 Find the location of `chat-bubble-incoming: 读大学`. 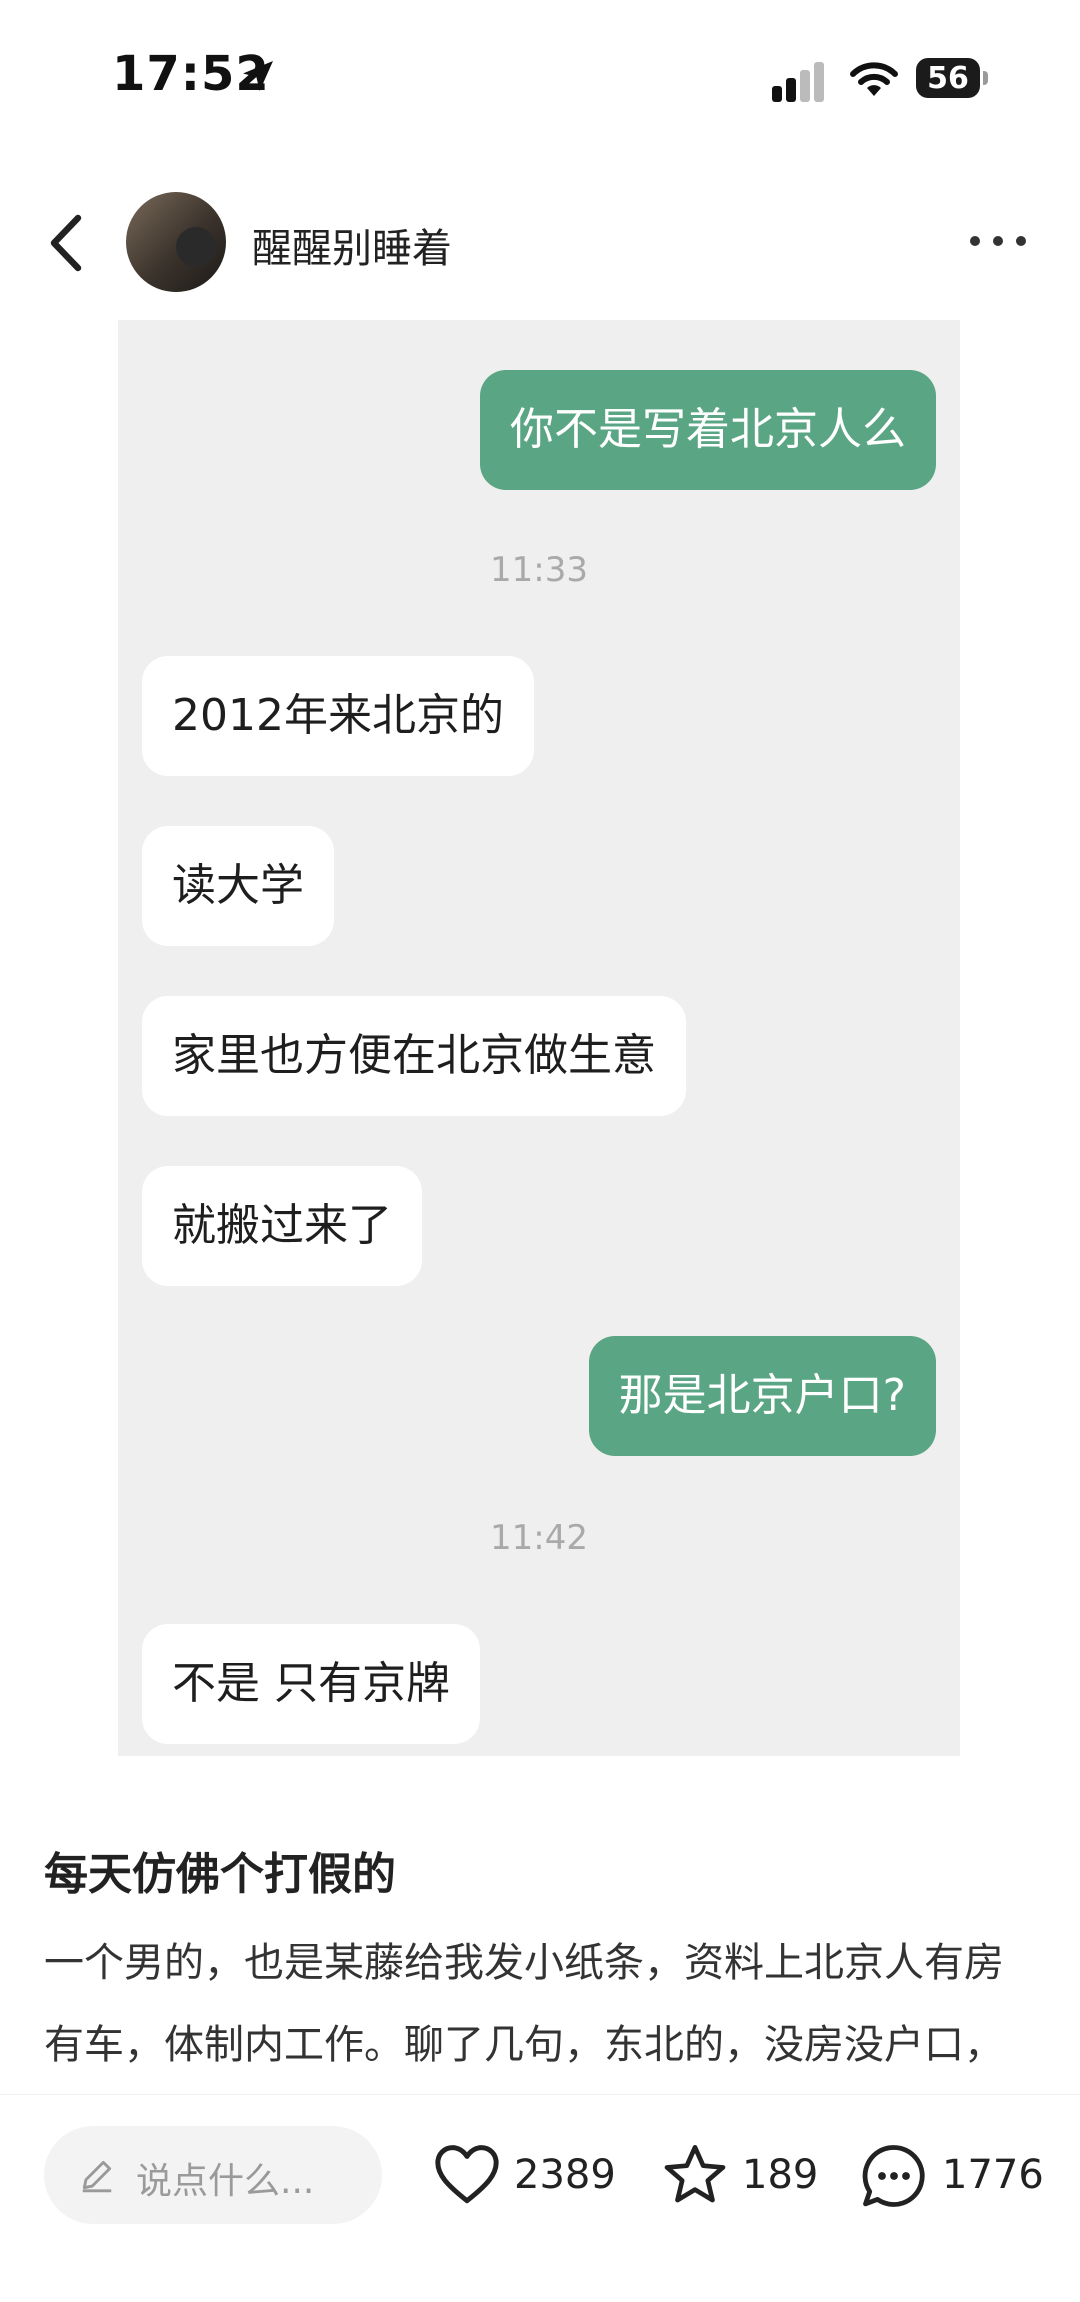

chat-bubble-incoming: 读大学 is located at coordinates (238, 886).